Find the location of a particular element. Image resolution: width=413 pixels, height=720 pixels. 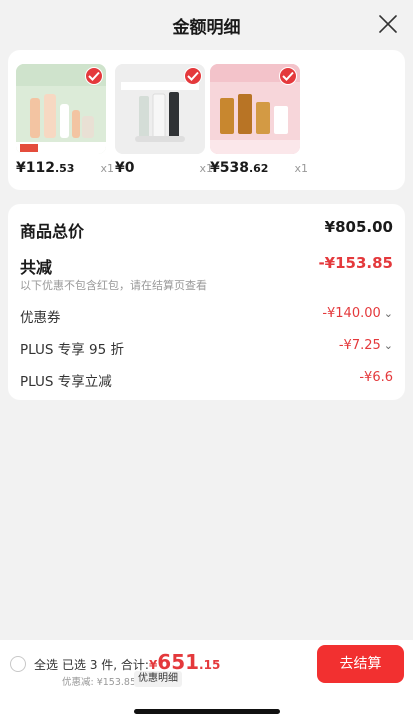

discount-value: -¥7.25 is located at coordinates (359, 345).